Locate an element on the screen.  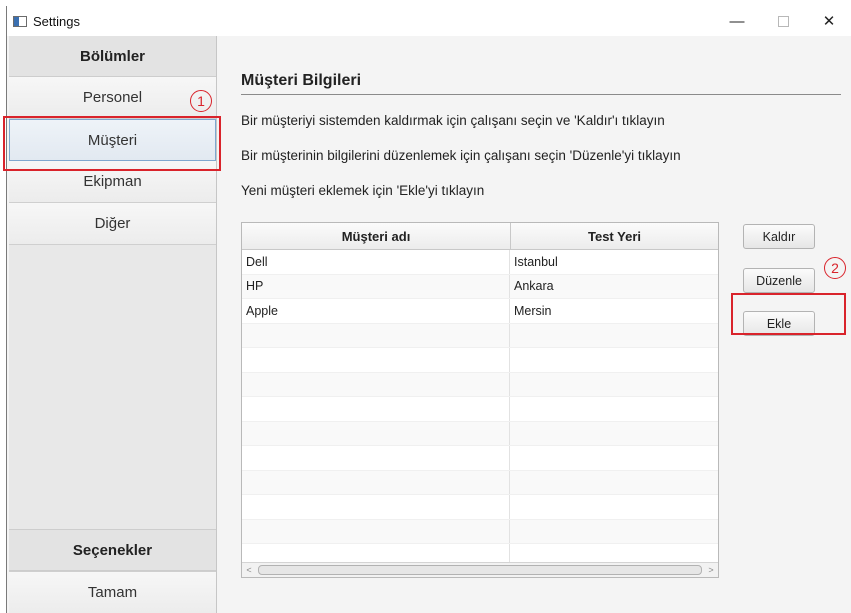
cell-test-location: Ankara is located at coordinates (534, 286).